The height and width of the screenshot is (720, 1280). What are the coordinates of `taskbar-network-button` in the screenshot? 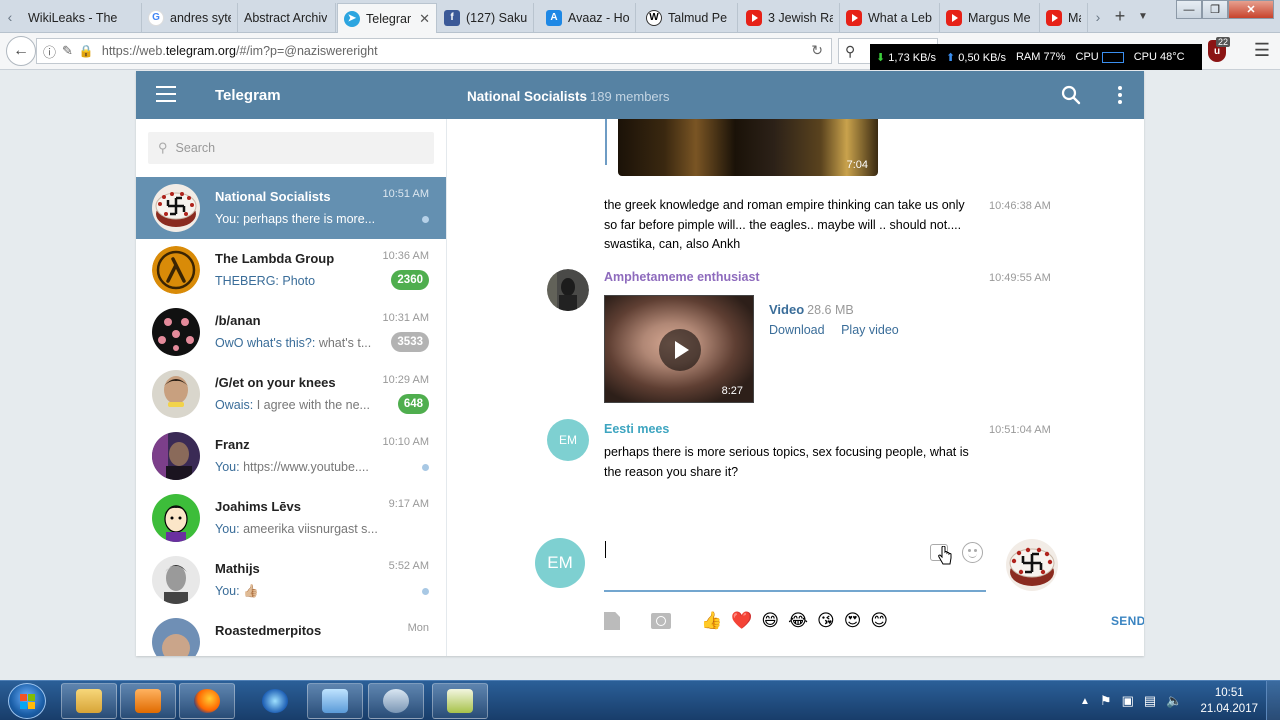 It's located at (396, 701).